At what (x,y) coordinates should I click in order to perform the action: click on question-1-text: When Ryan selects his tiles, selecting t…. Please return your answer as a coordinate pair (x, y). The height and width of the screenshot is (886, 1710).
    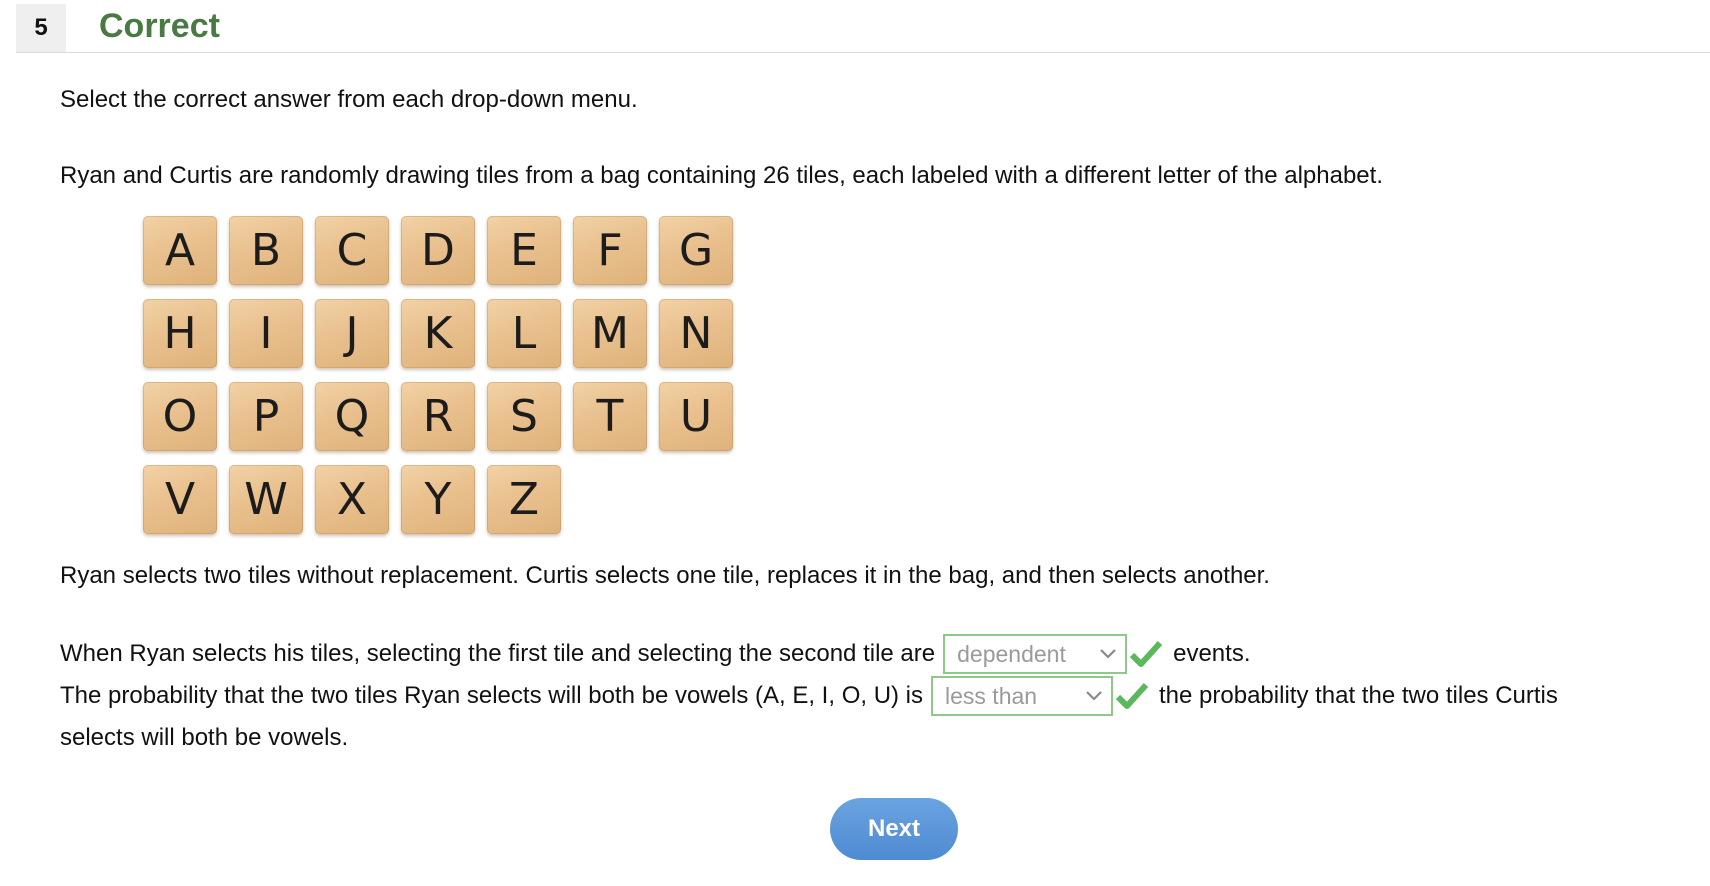
    Looking at the image, I should click on (498, 653).